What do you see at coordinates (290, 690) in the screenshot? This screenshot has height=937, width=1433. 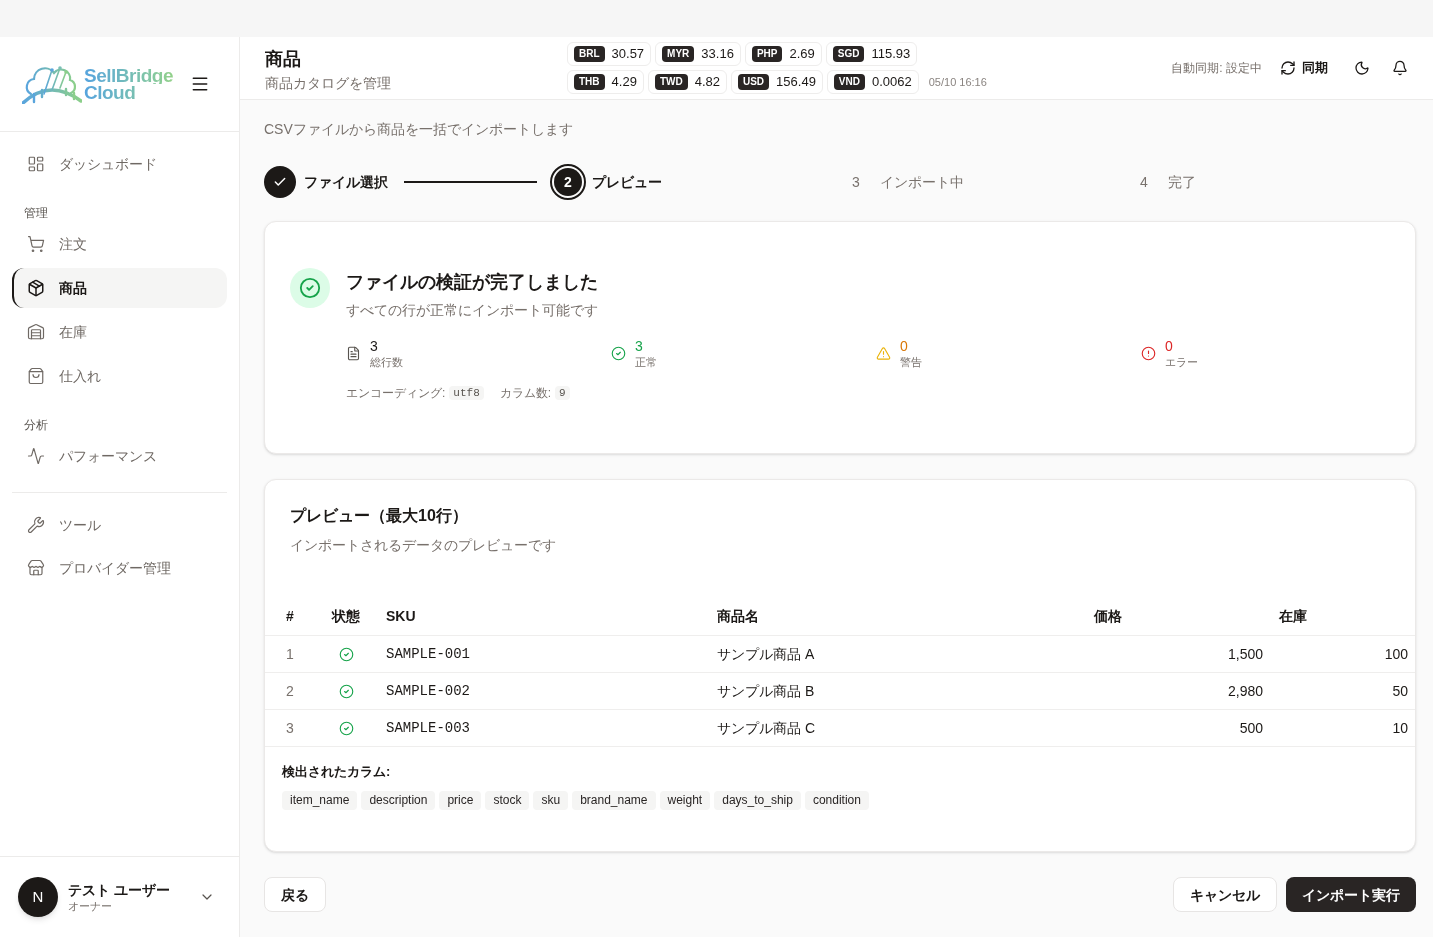 I see `table-cell: 2` at bounding box center [290, 690].